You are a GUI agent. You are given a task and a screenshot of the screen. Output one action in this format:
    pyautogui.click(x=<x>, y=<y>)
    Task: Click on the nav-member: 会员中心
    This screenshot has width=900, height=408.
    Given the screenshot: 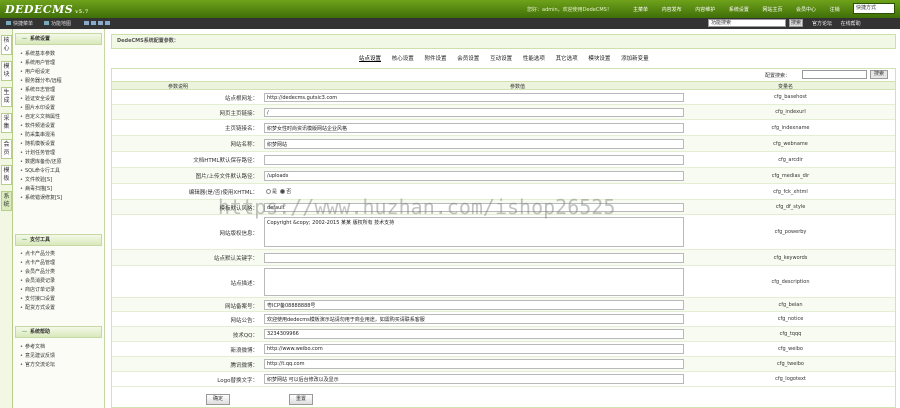 What is the action you would take?
    pyautogui.click(x=806, y=10)
    